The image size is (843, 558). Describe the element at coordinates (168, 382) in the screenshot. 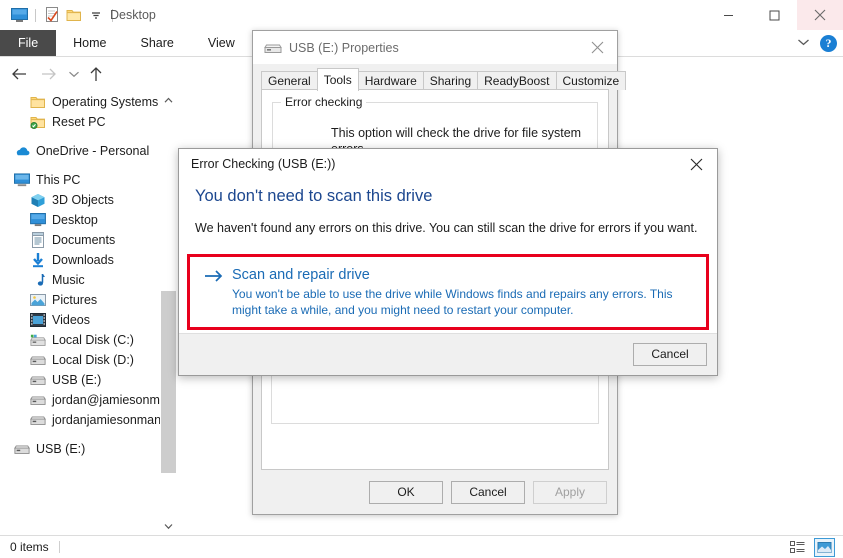

I see `scrollbar-thumb` at that location.